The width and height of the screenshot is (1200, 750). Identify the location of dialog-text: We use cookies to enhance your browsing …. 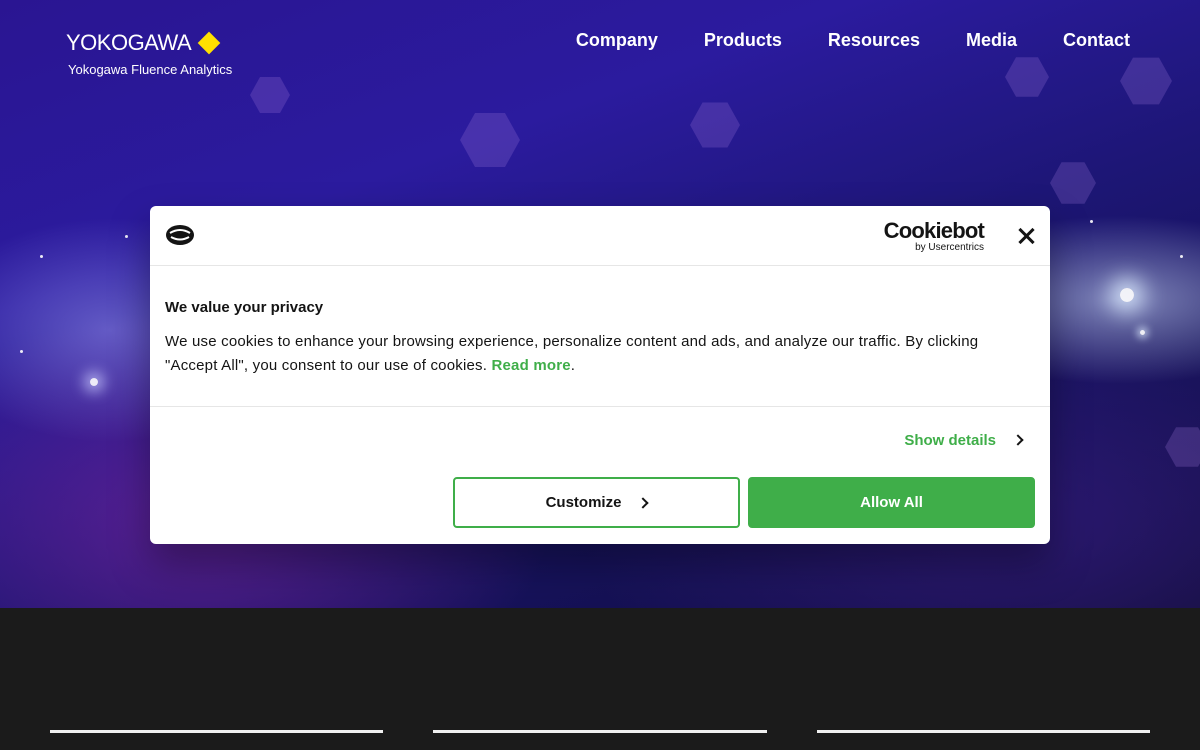
(600, 354).